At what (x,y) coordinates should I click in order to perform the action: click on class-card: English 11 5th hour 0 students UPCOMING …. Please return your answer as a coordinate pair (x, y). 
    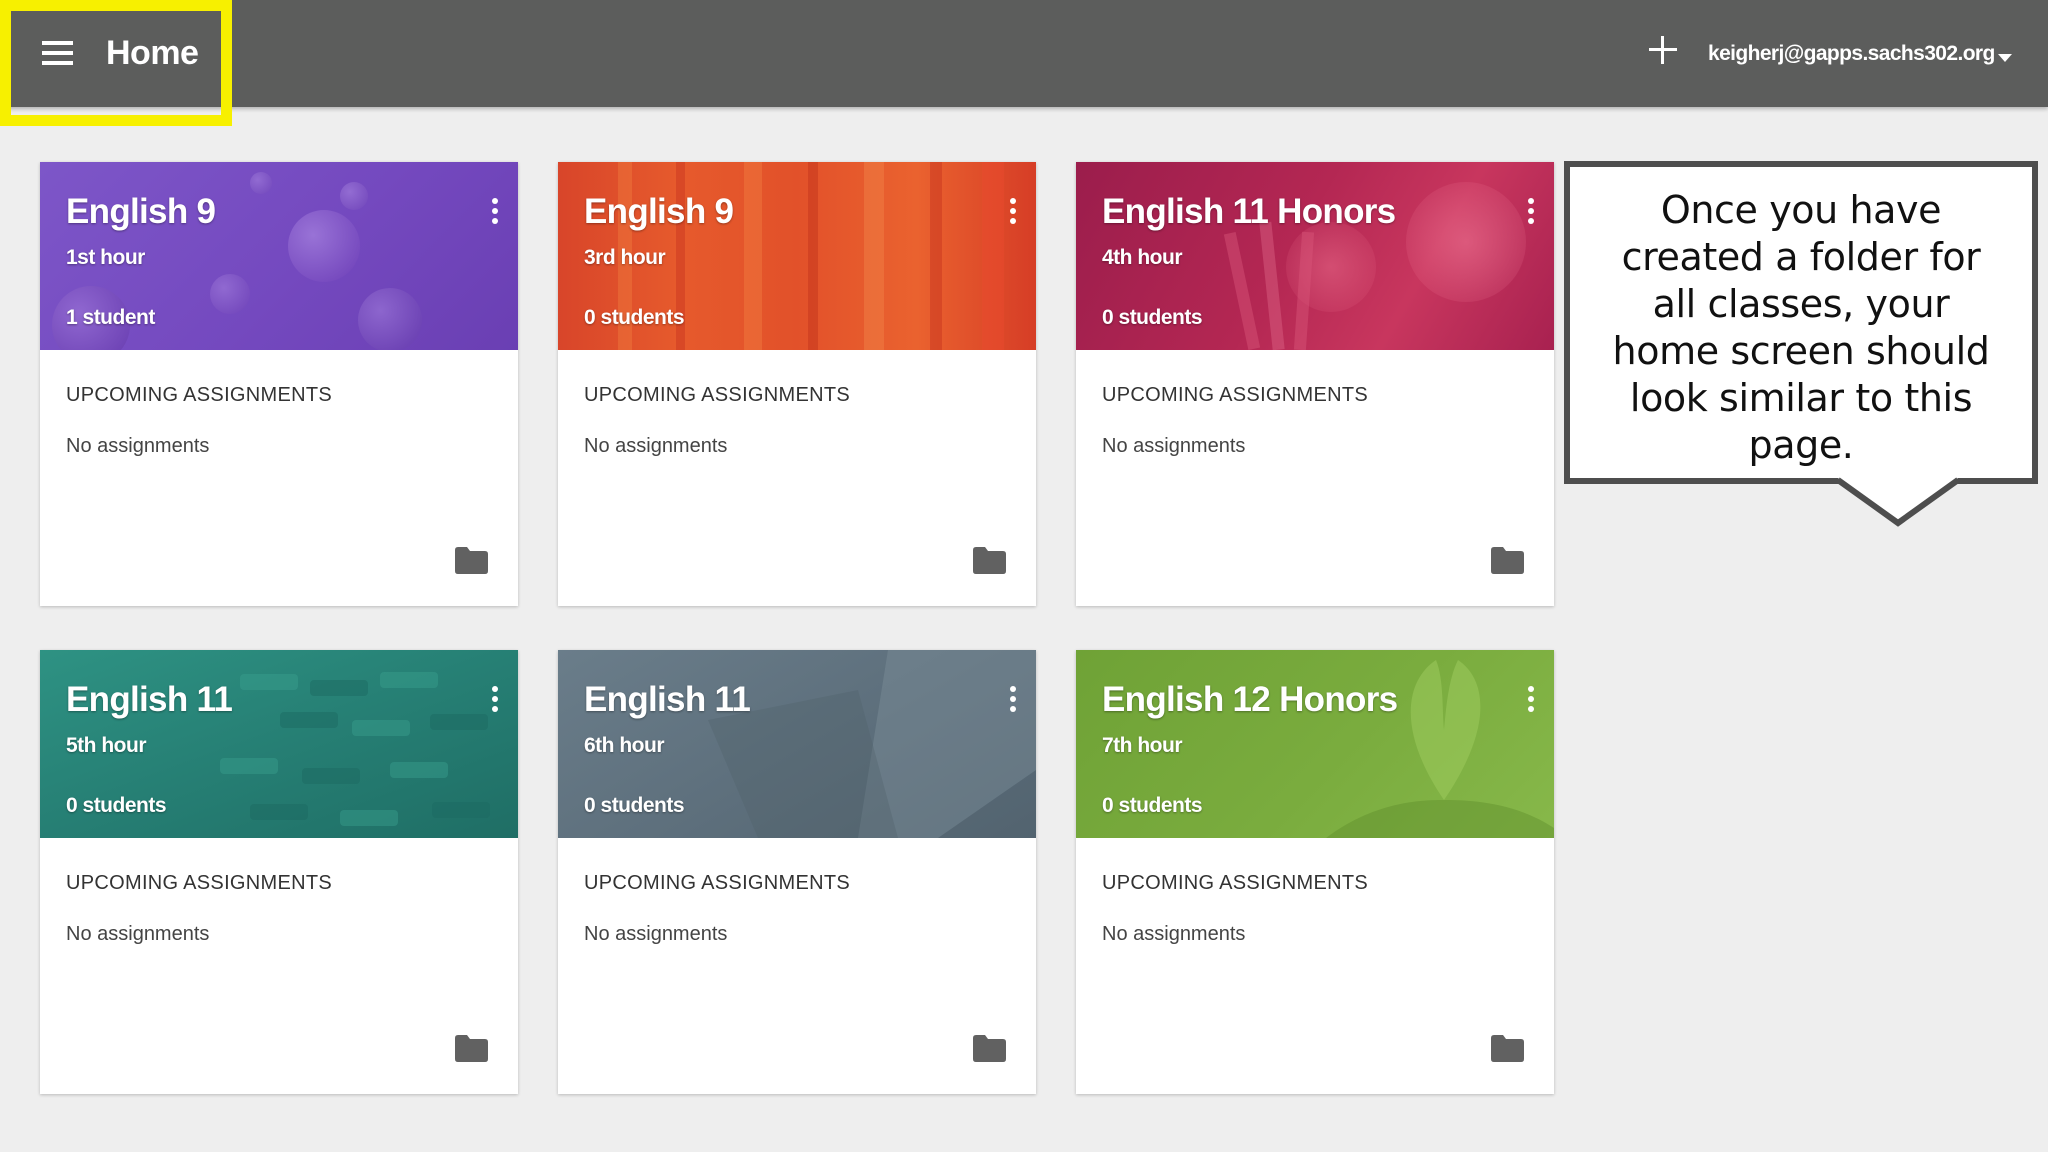
    Looking at the image, I should click on (279, 872).